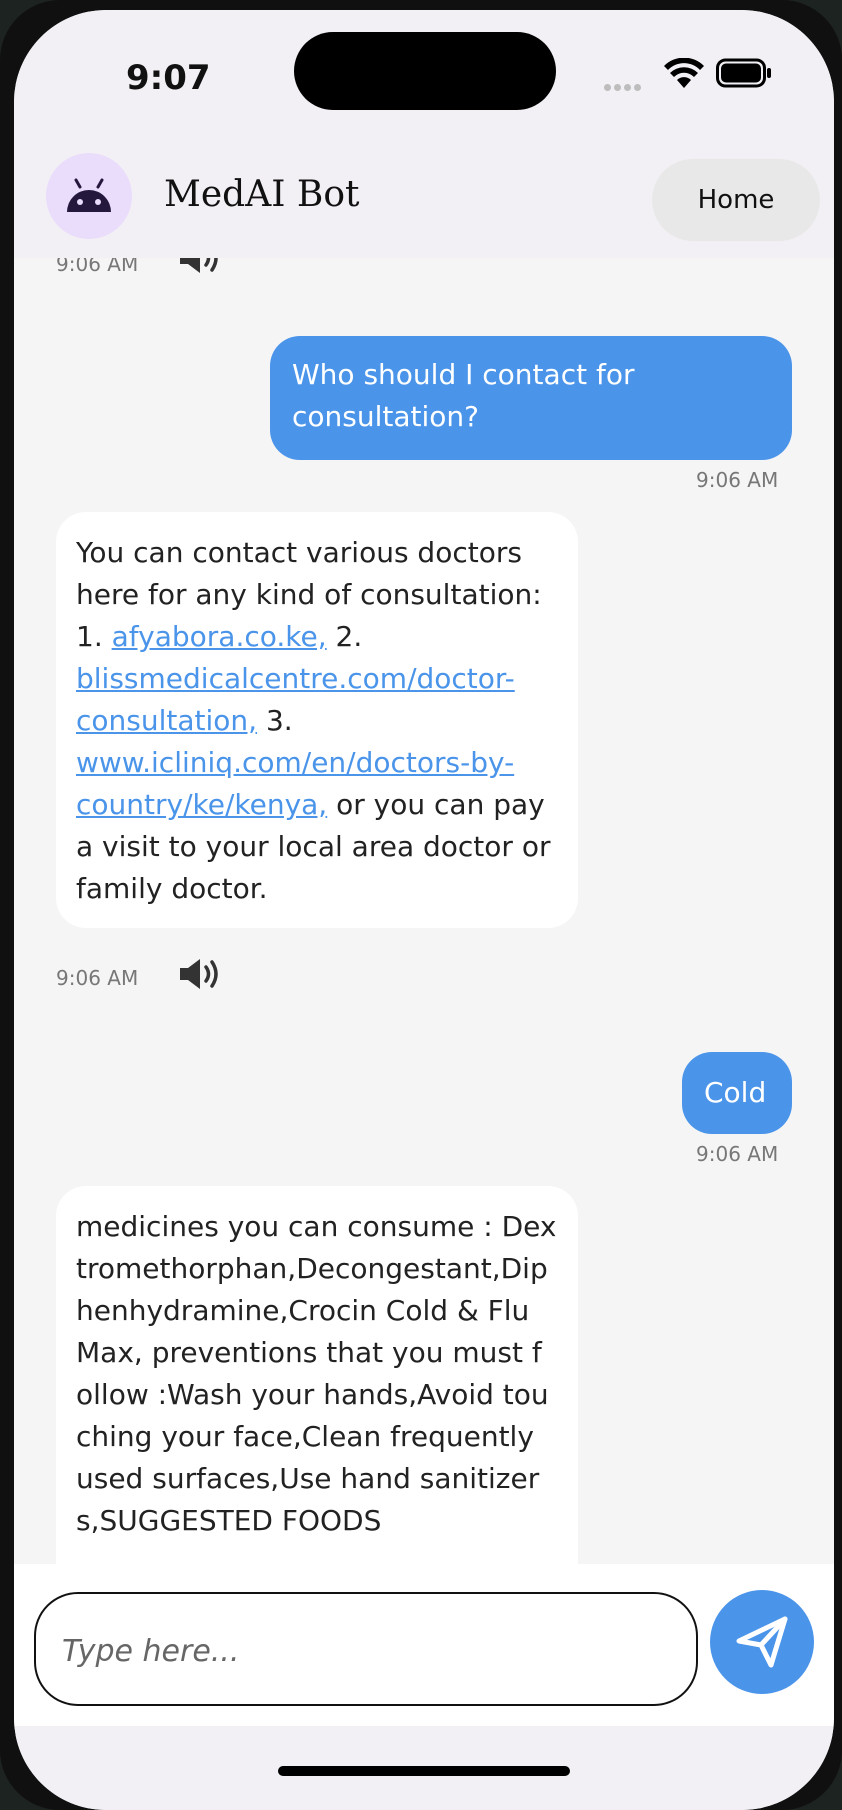 This screenshot has width=842, height=1810. Describe the element at coordinates (219, 636) in the screenshot. I see `link-afyabora: afyabora.co.ke,` at that location.